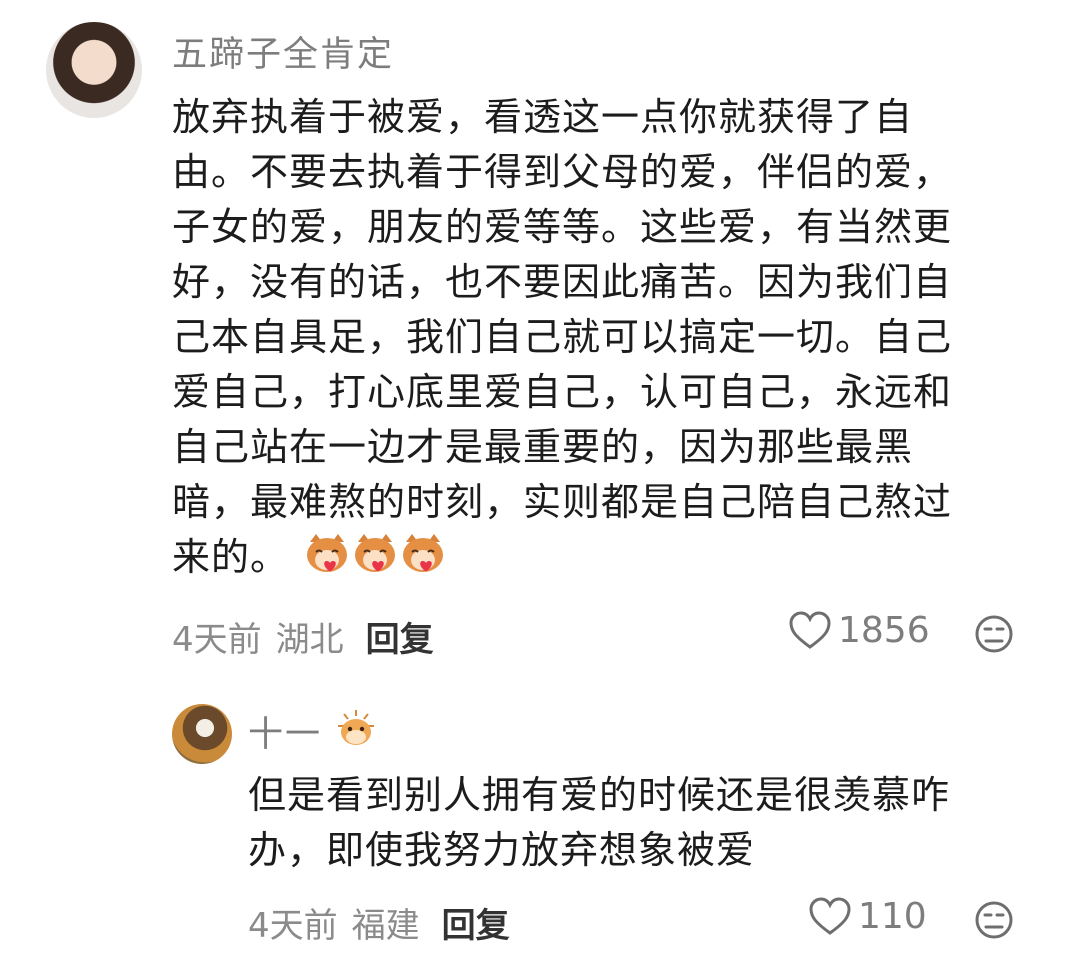 Image resolution: width=1080 pixels, height=977 pixels. I want to click on comment-username: 五蹄子全肯定, so click(283, 51).